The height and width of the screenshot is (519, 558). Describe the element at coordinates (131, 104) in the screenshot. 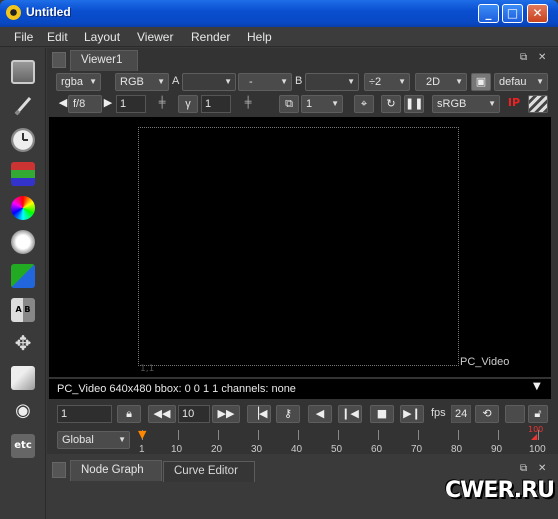

I see `gain-field: 1` at that location.